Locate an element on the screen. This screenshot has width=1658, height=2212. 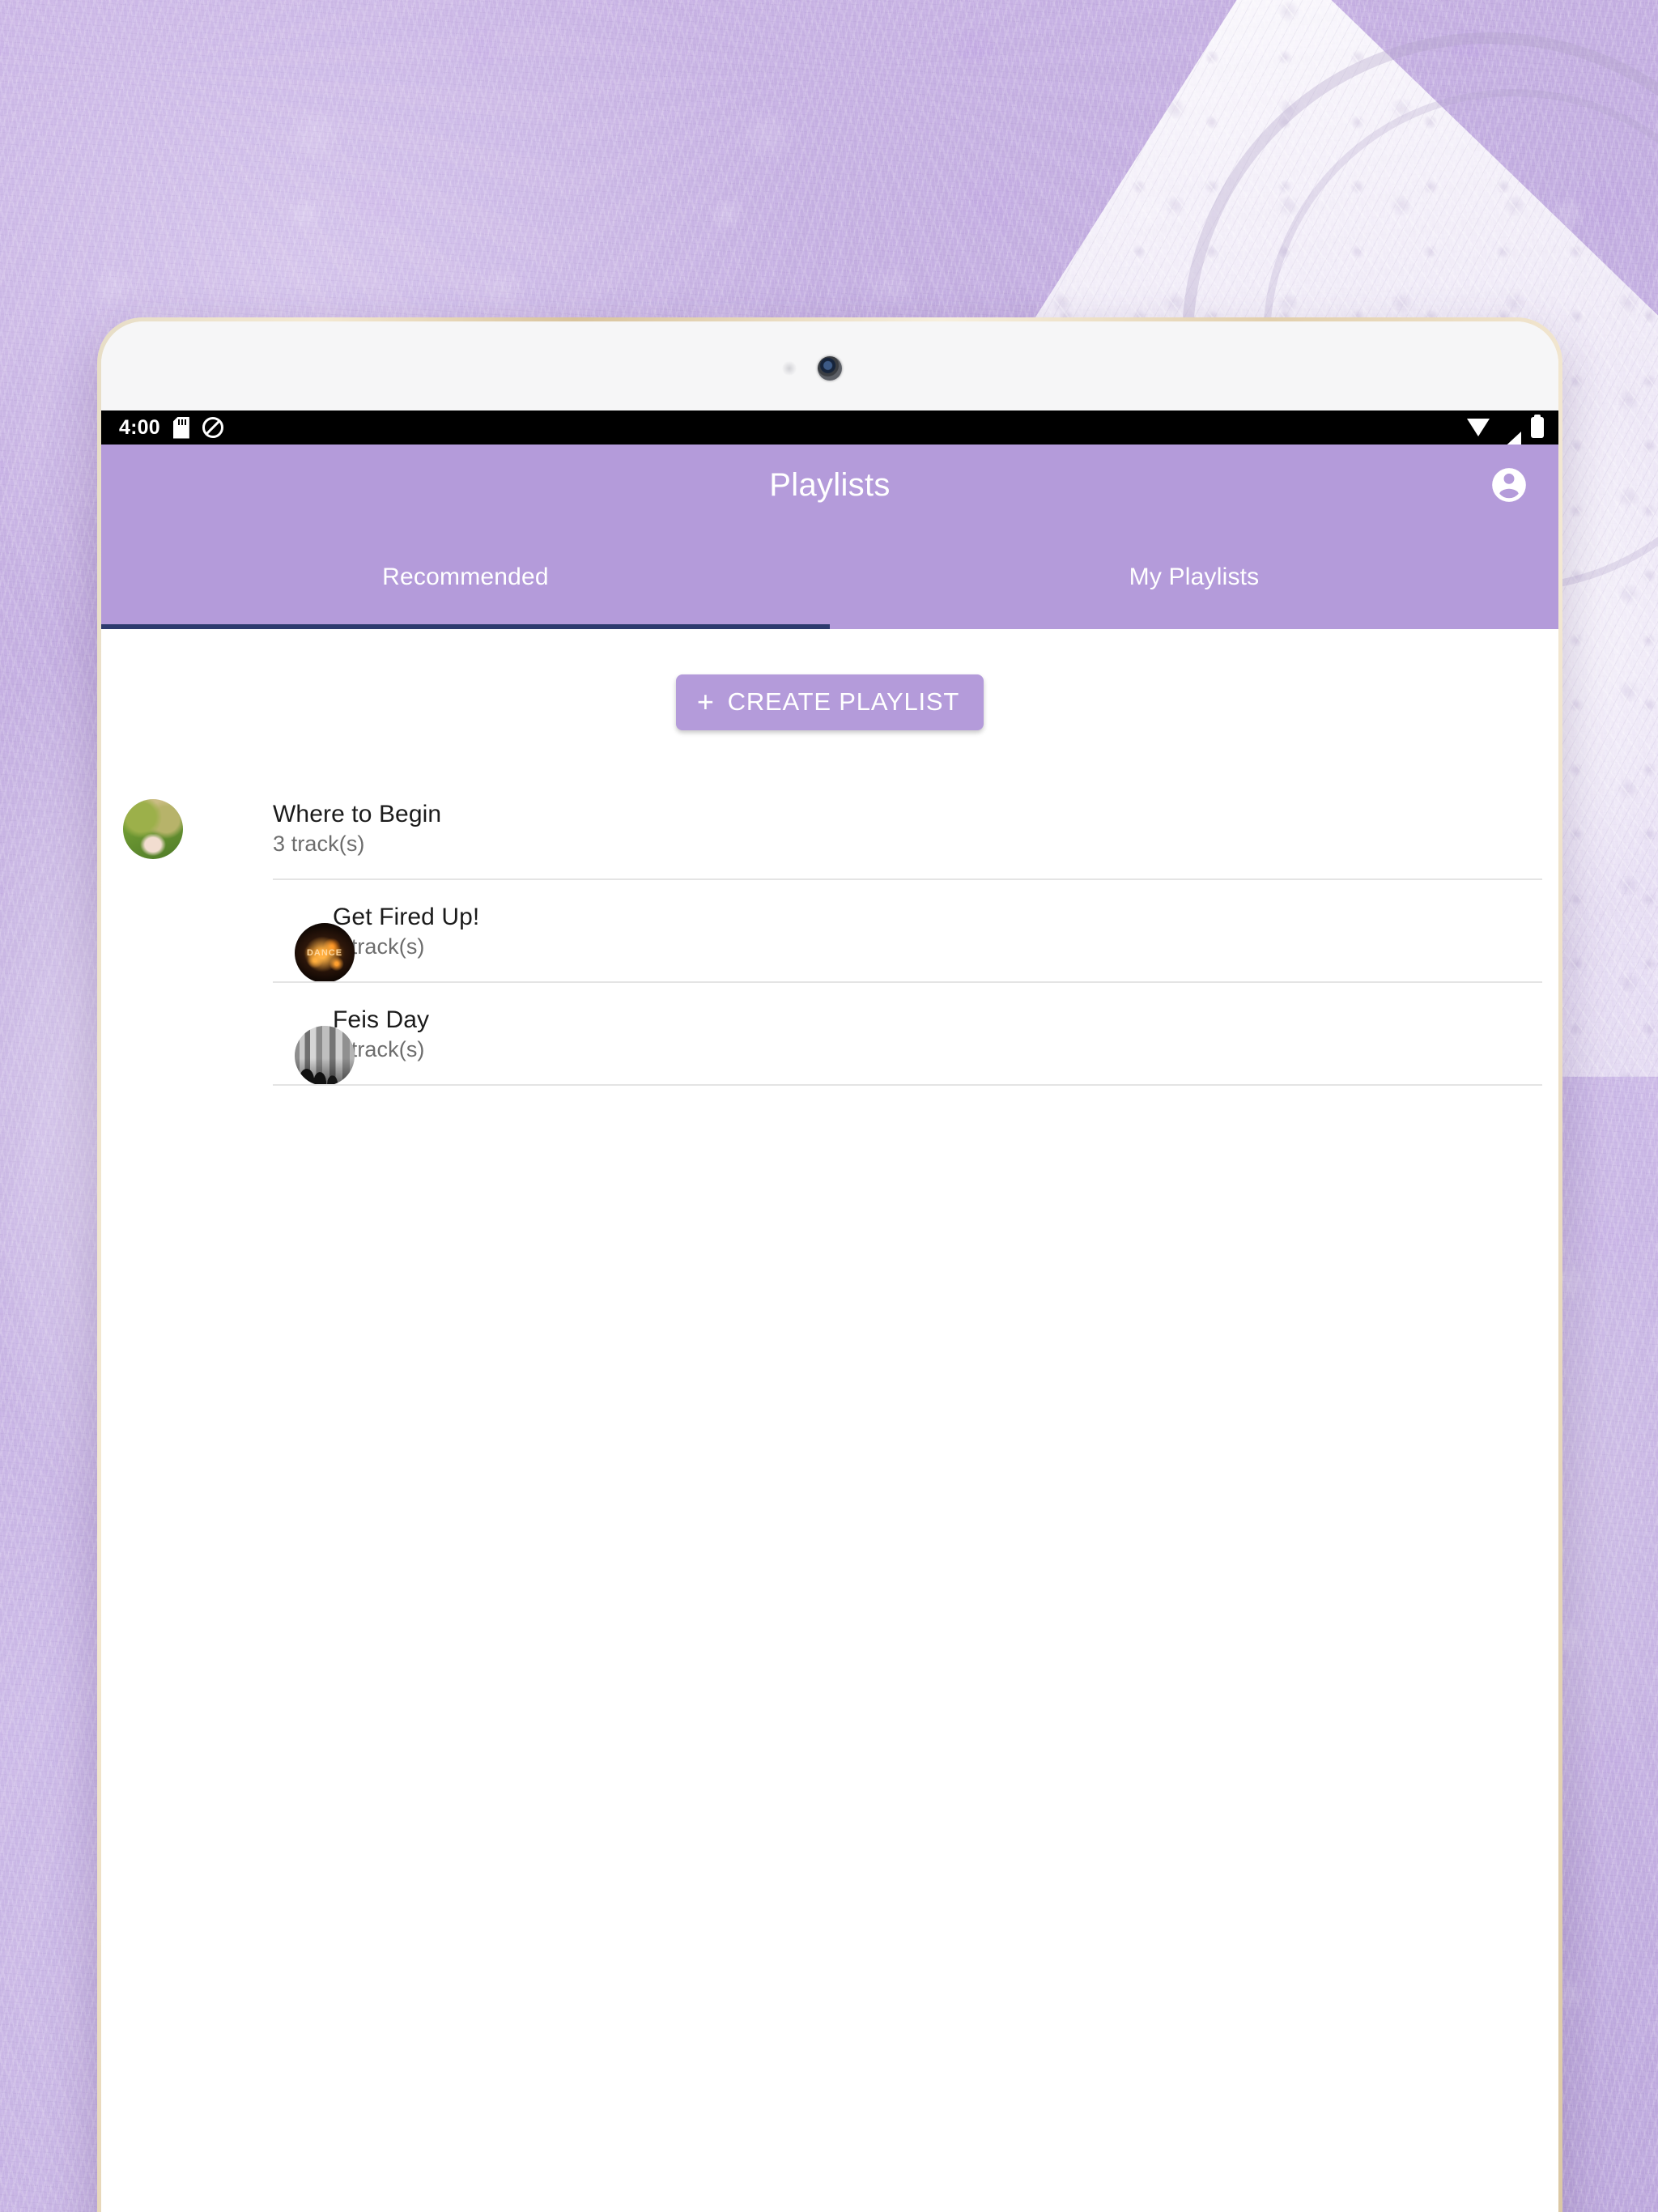
page-title: Playlists is located at coordinates (830, 485).